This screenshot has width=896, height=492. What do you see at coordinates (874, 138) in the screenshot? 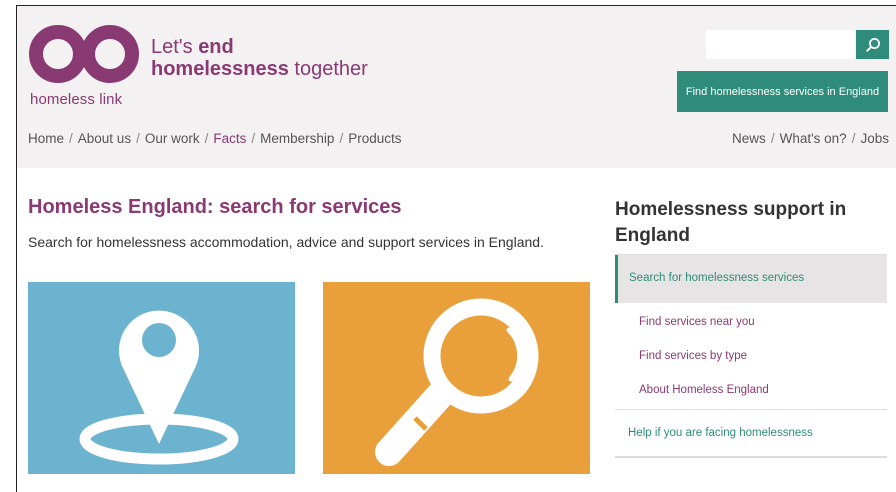
I see `nav-jobs: Jobs` at bounding box center [874, 138].